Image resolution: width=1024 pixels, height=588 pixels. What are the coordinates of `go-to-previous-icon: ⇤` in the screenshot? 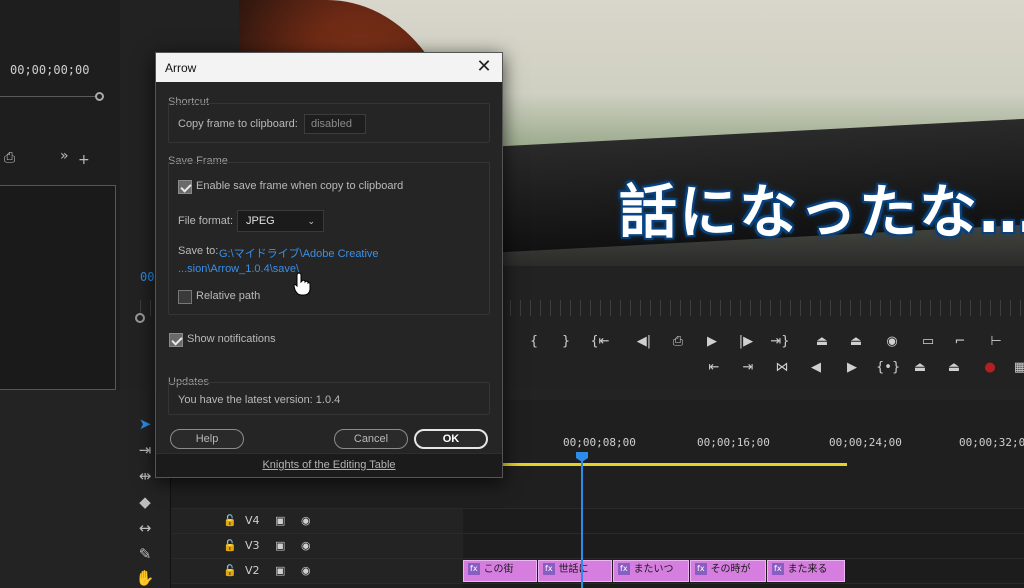 It's located at (714, 367).